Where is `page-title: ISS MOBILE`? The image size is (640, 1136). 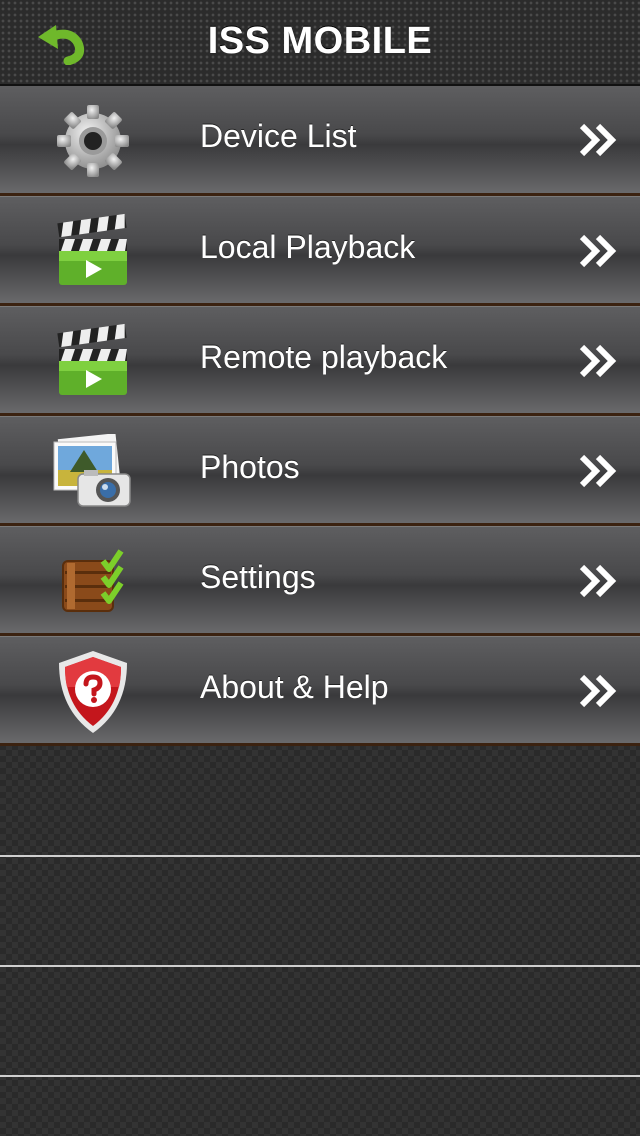 page-title: ISS MOBILE is located at coordinates (320, 41).